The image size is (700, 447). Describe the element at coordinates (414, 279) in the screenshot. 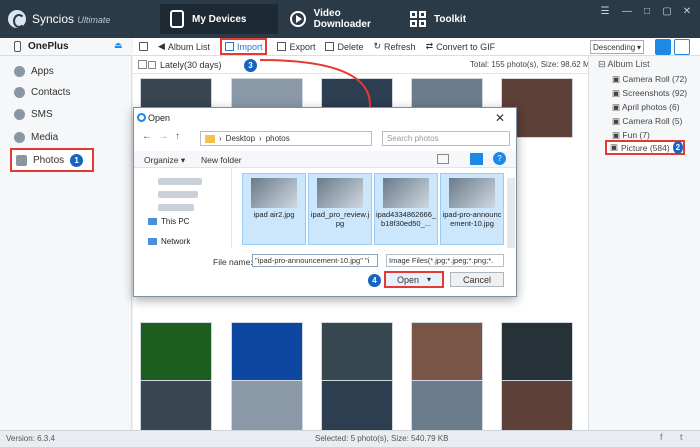

I see `open-button: Open ▾` at that location.